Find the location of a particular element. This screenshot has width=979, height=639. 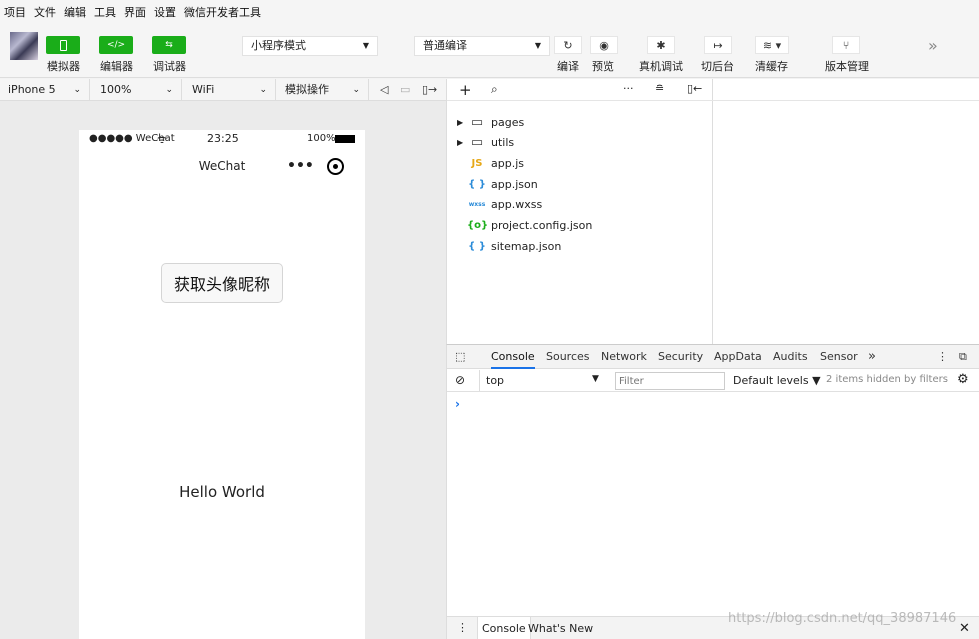

more-icon: » is located at coordinates (933, 45).